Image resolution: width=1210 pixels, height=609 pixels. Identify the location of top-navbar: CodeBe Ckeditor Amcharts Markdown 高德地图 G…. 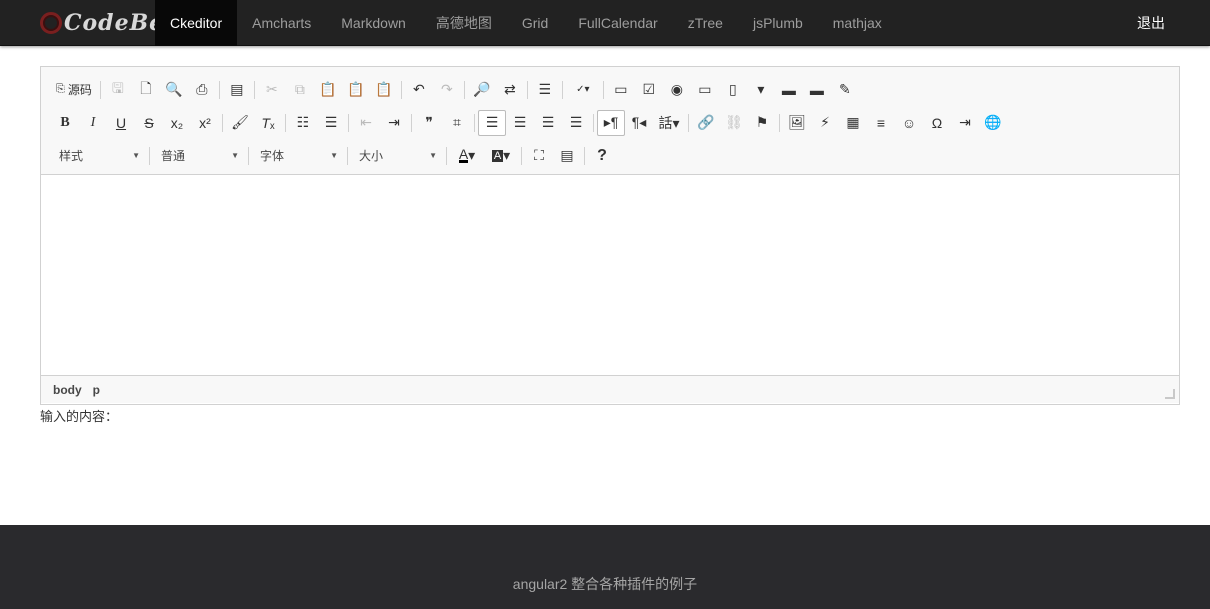
(605, 23).